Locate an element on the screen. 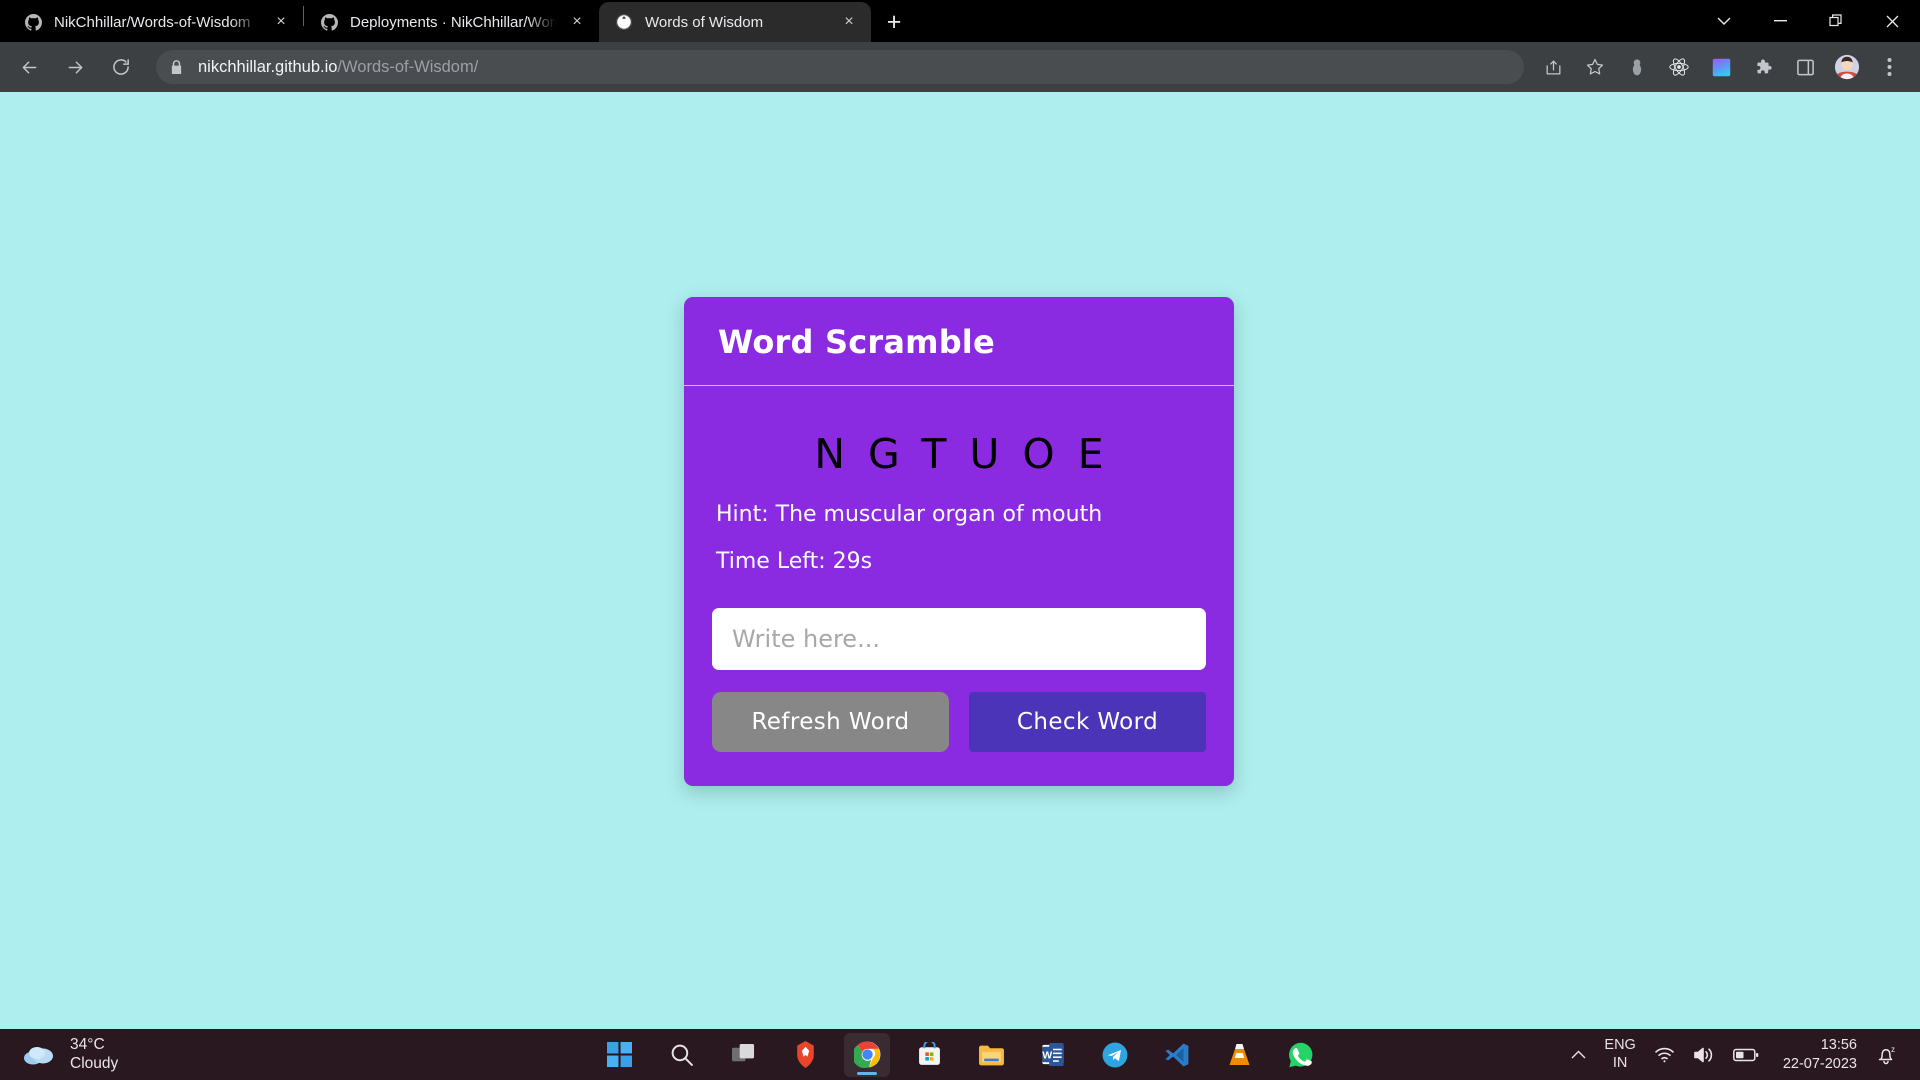  language-top: ENG is located at coordinates (1620, 1045).